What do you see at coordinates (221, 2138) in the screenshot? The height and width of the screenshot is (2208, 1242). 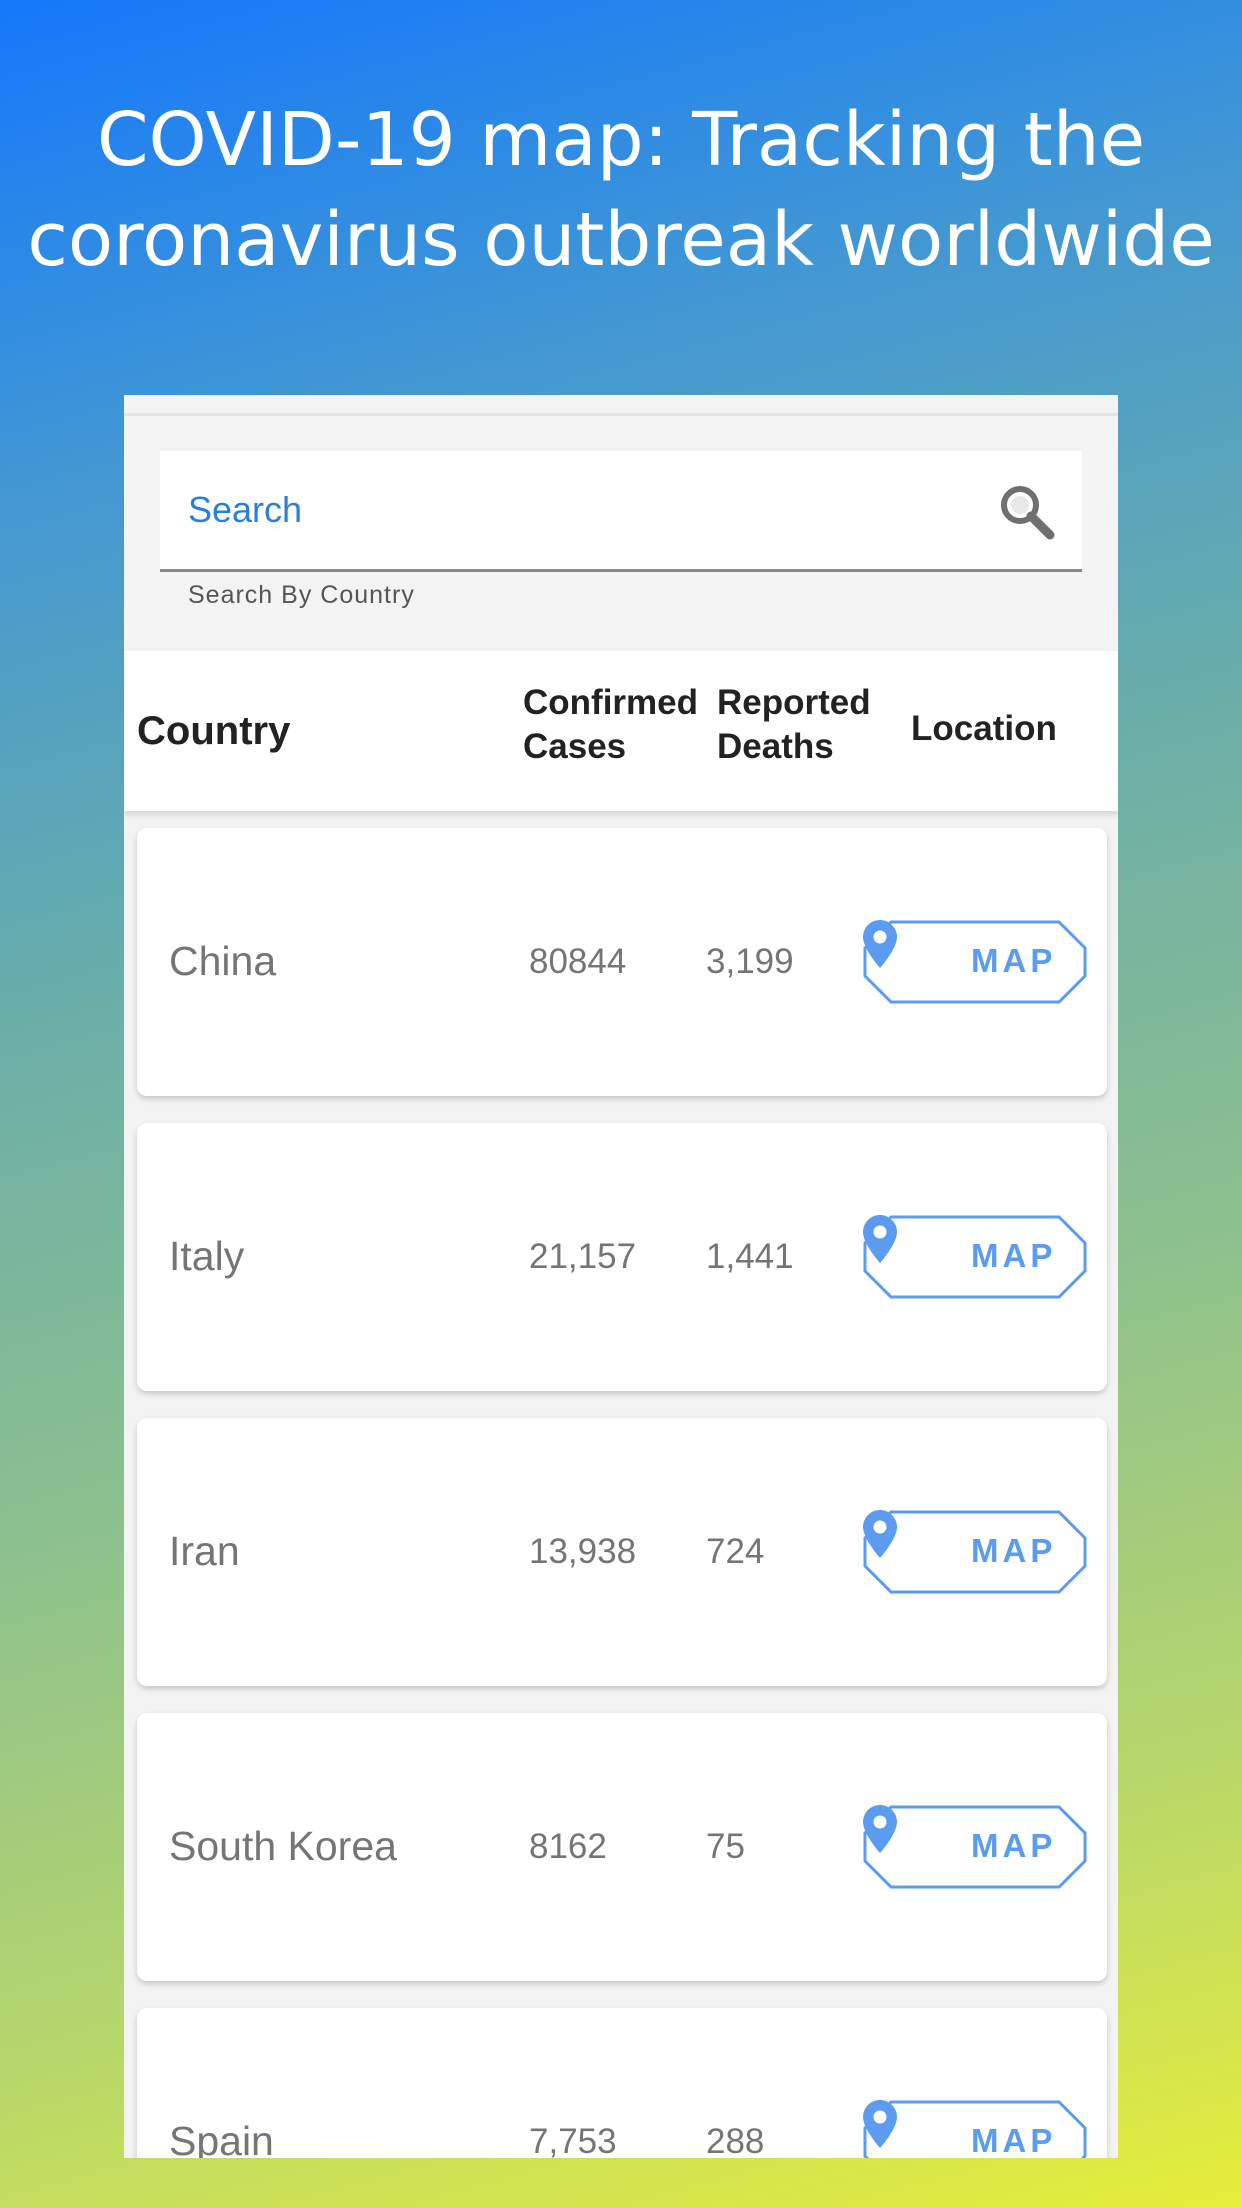 I see `country-name: Spain` at bounding box center [221, 2138].